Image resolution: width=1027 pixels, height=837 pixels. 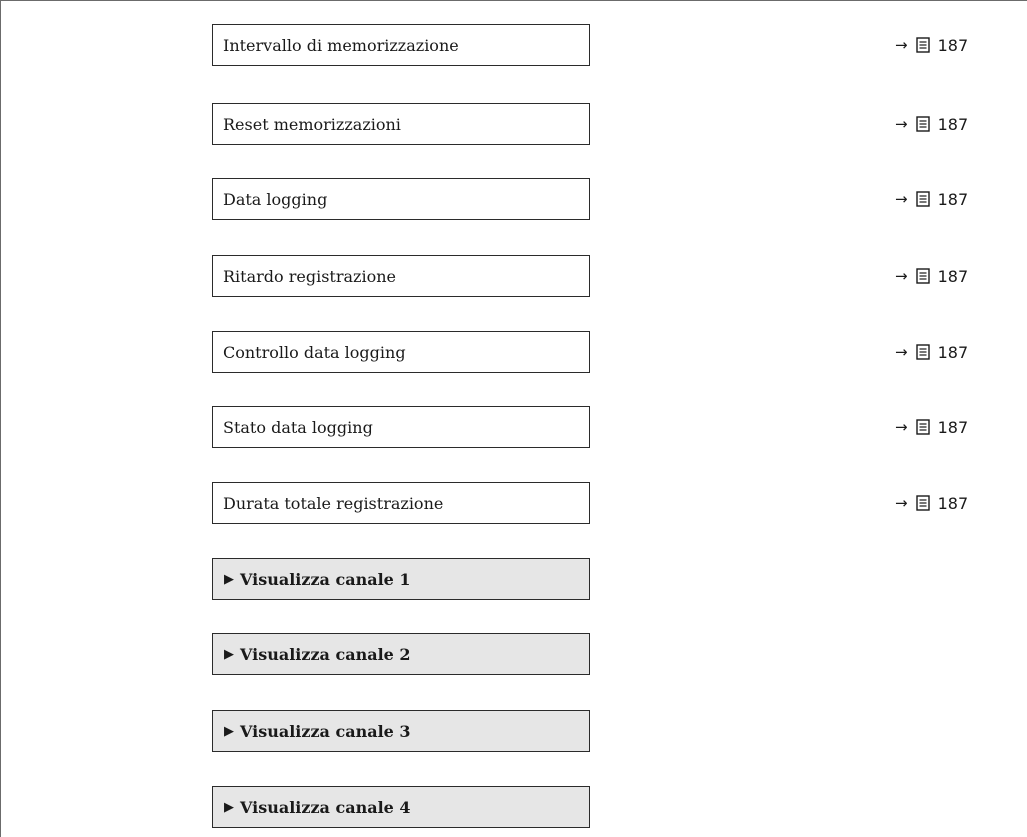 I want to click on submenu-button: ▶ Visualizza canale 4, so click(x=401, y=807).